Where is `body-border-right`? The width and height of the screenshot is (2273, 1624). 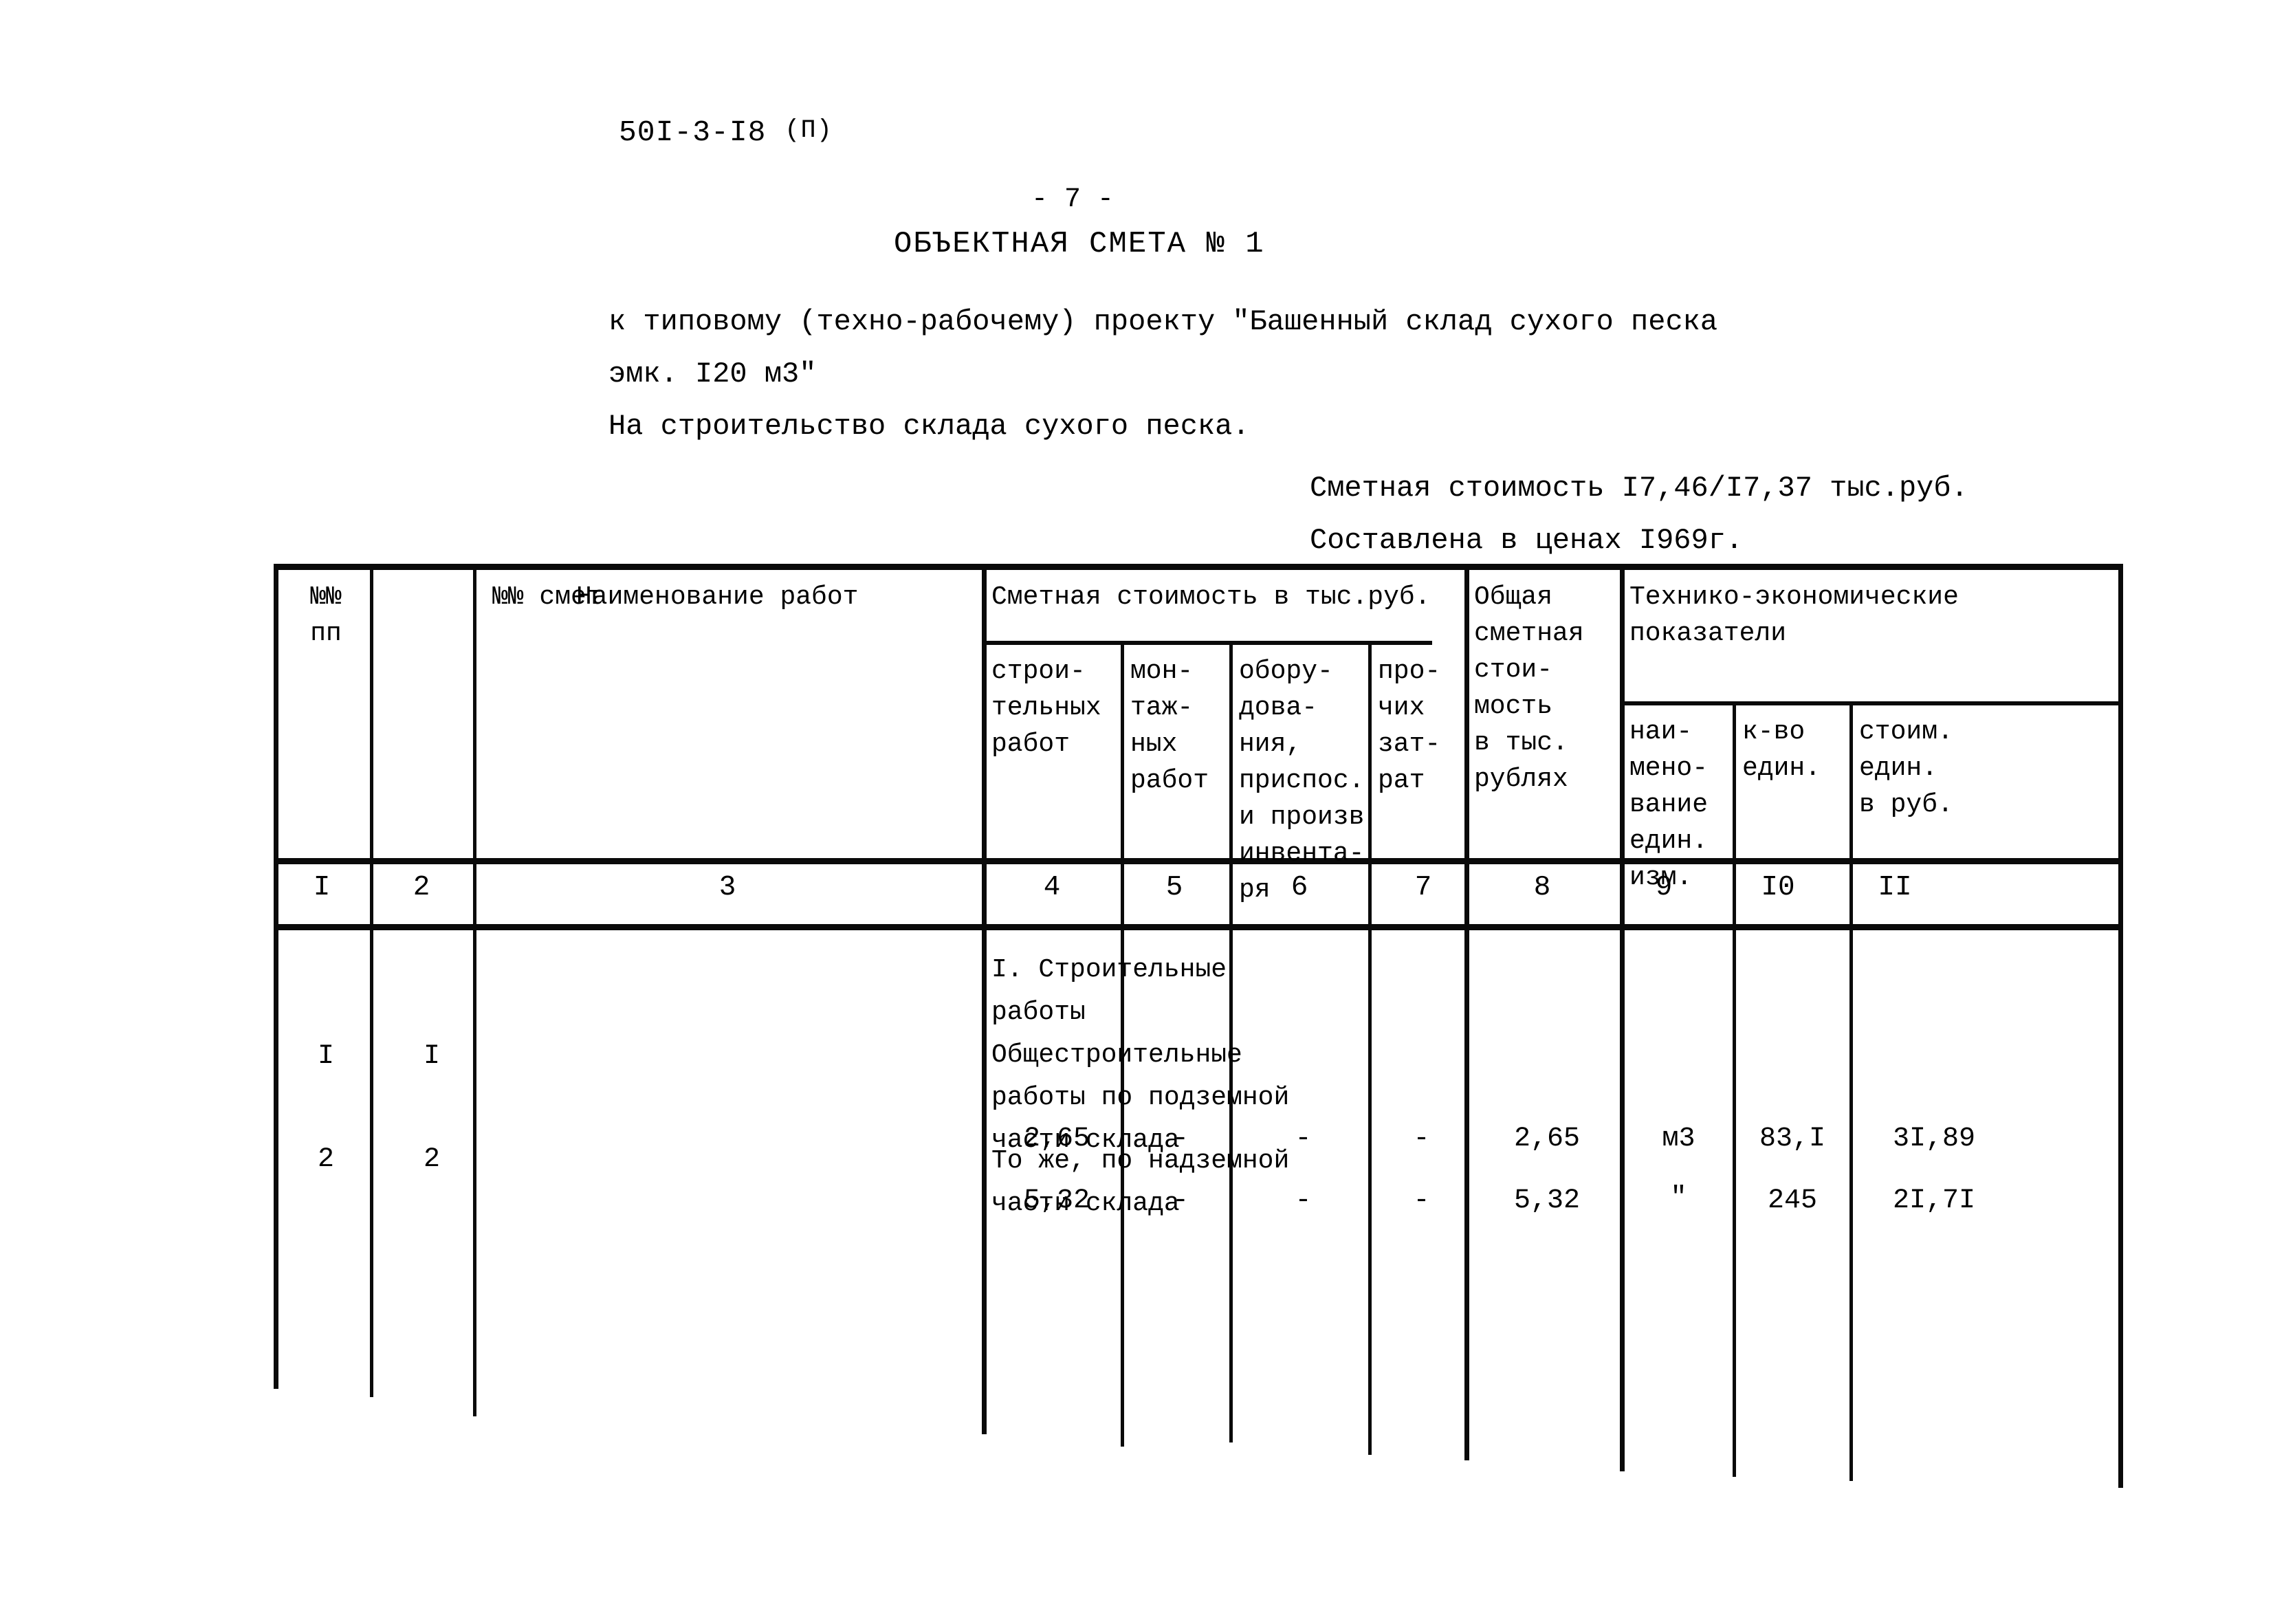
body-border-right is located at coordinates (2120, 1206).